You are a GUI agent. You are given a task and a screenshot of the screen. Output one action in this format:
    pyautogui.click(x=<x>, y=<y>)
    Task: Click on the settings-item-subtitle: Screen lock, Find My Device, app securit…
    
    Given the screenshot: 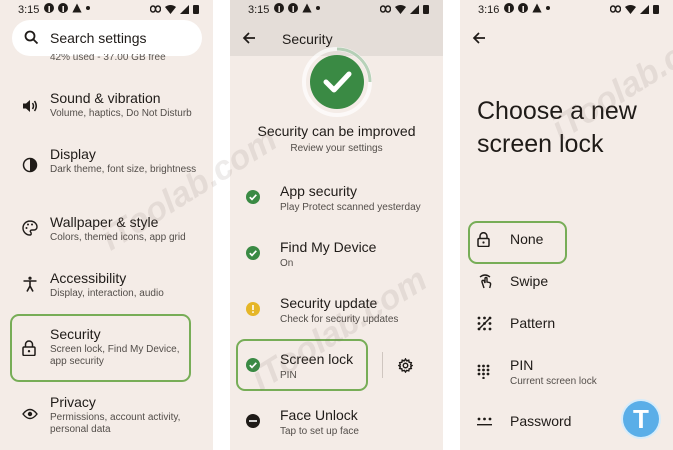 What is the action you would take?
    pyautogui.click(x=115, y=355)
    